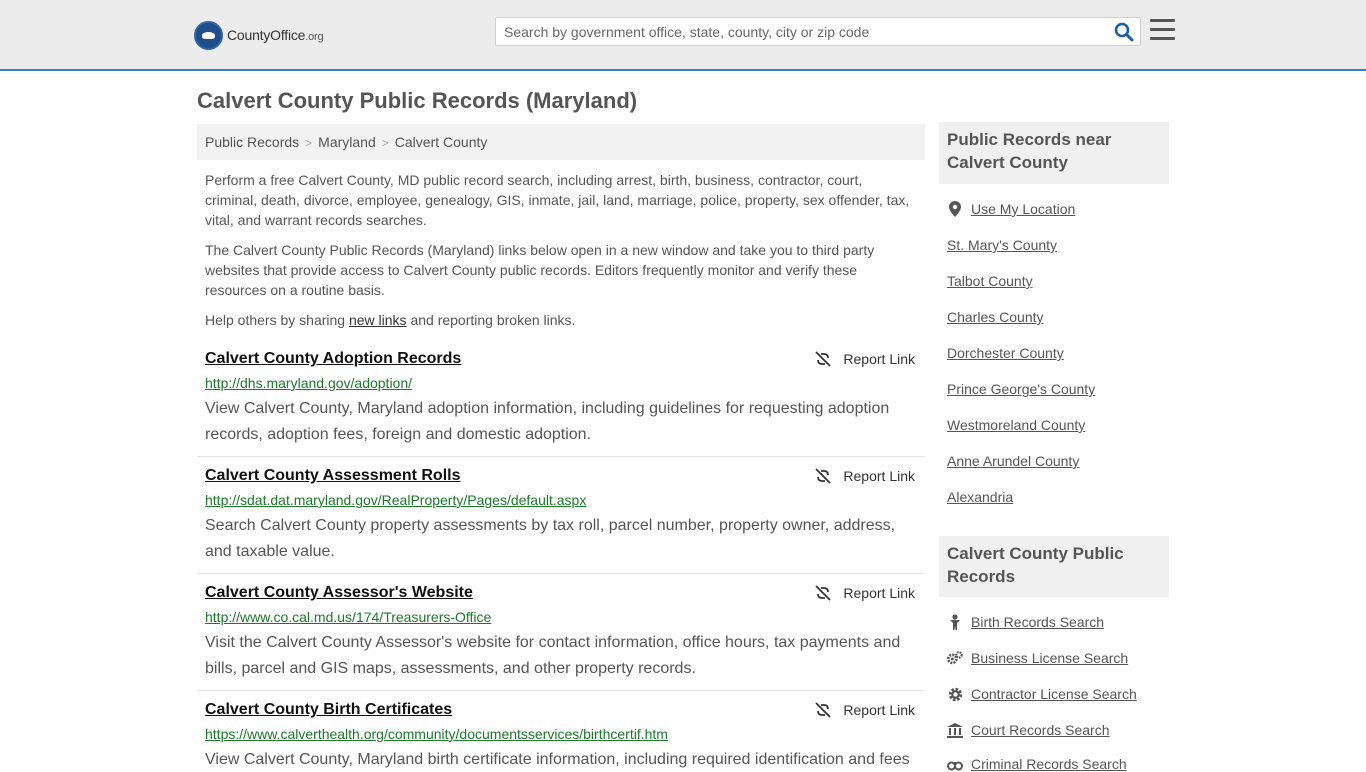 The width and height of the screenshot is (1366, 772). I want to click on use-my-location-link: Use My Location, so click(1011, 209).